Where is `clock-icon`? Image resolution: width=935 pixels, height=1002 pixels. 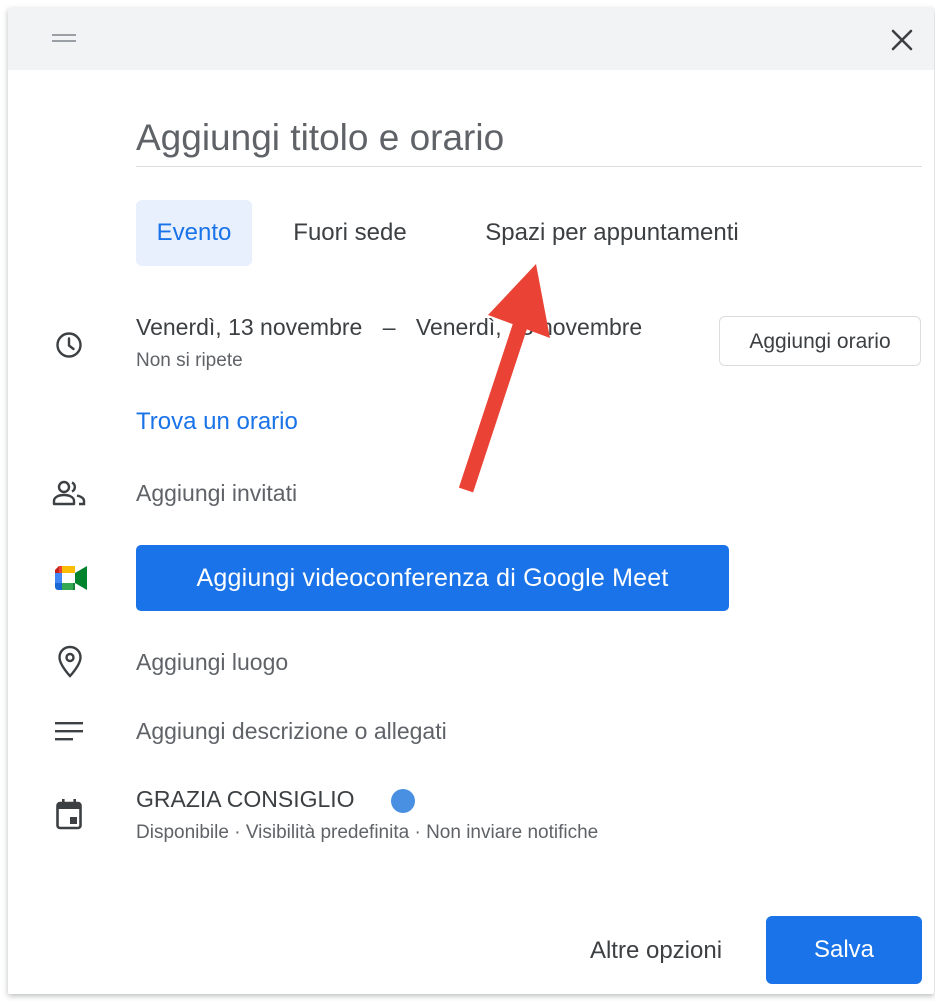 clock-icon is located at coordinates (69, 345).